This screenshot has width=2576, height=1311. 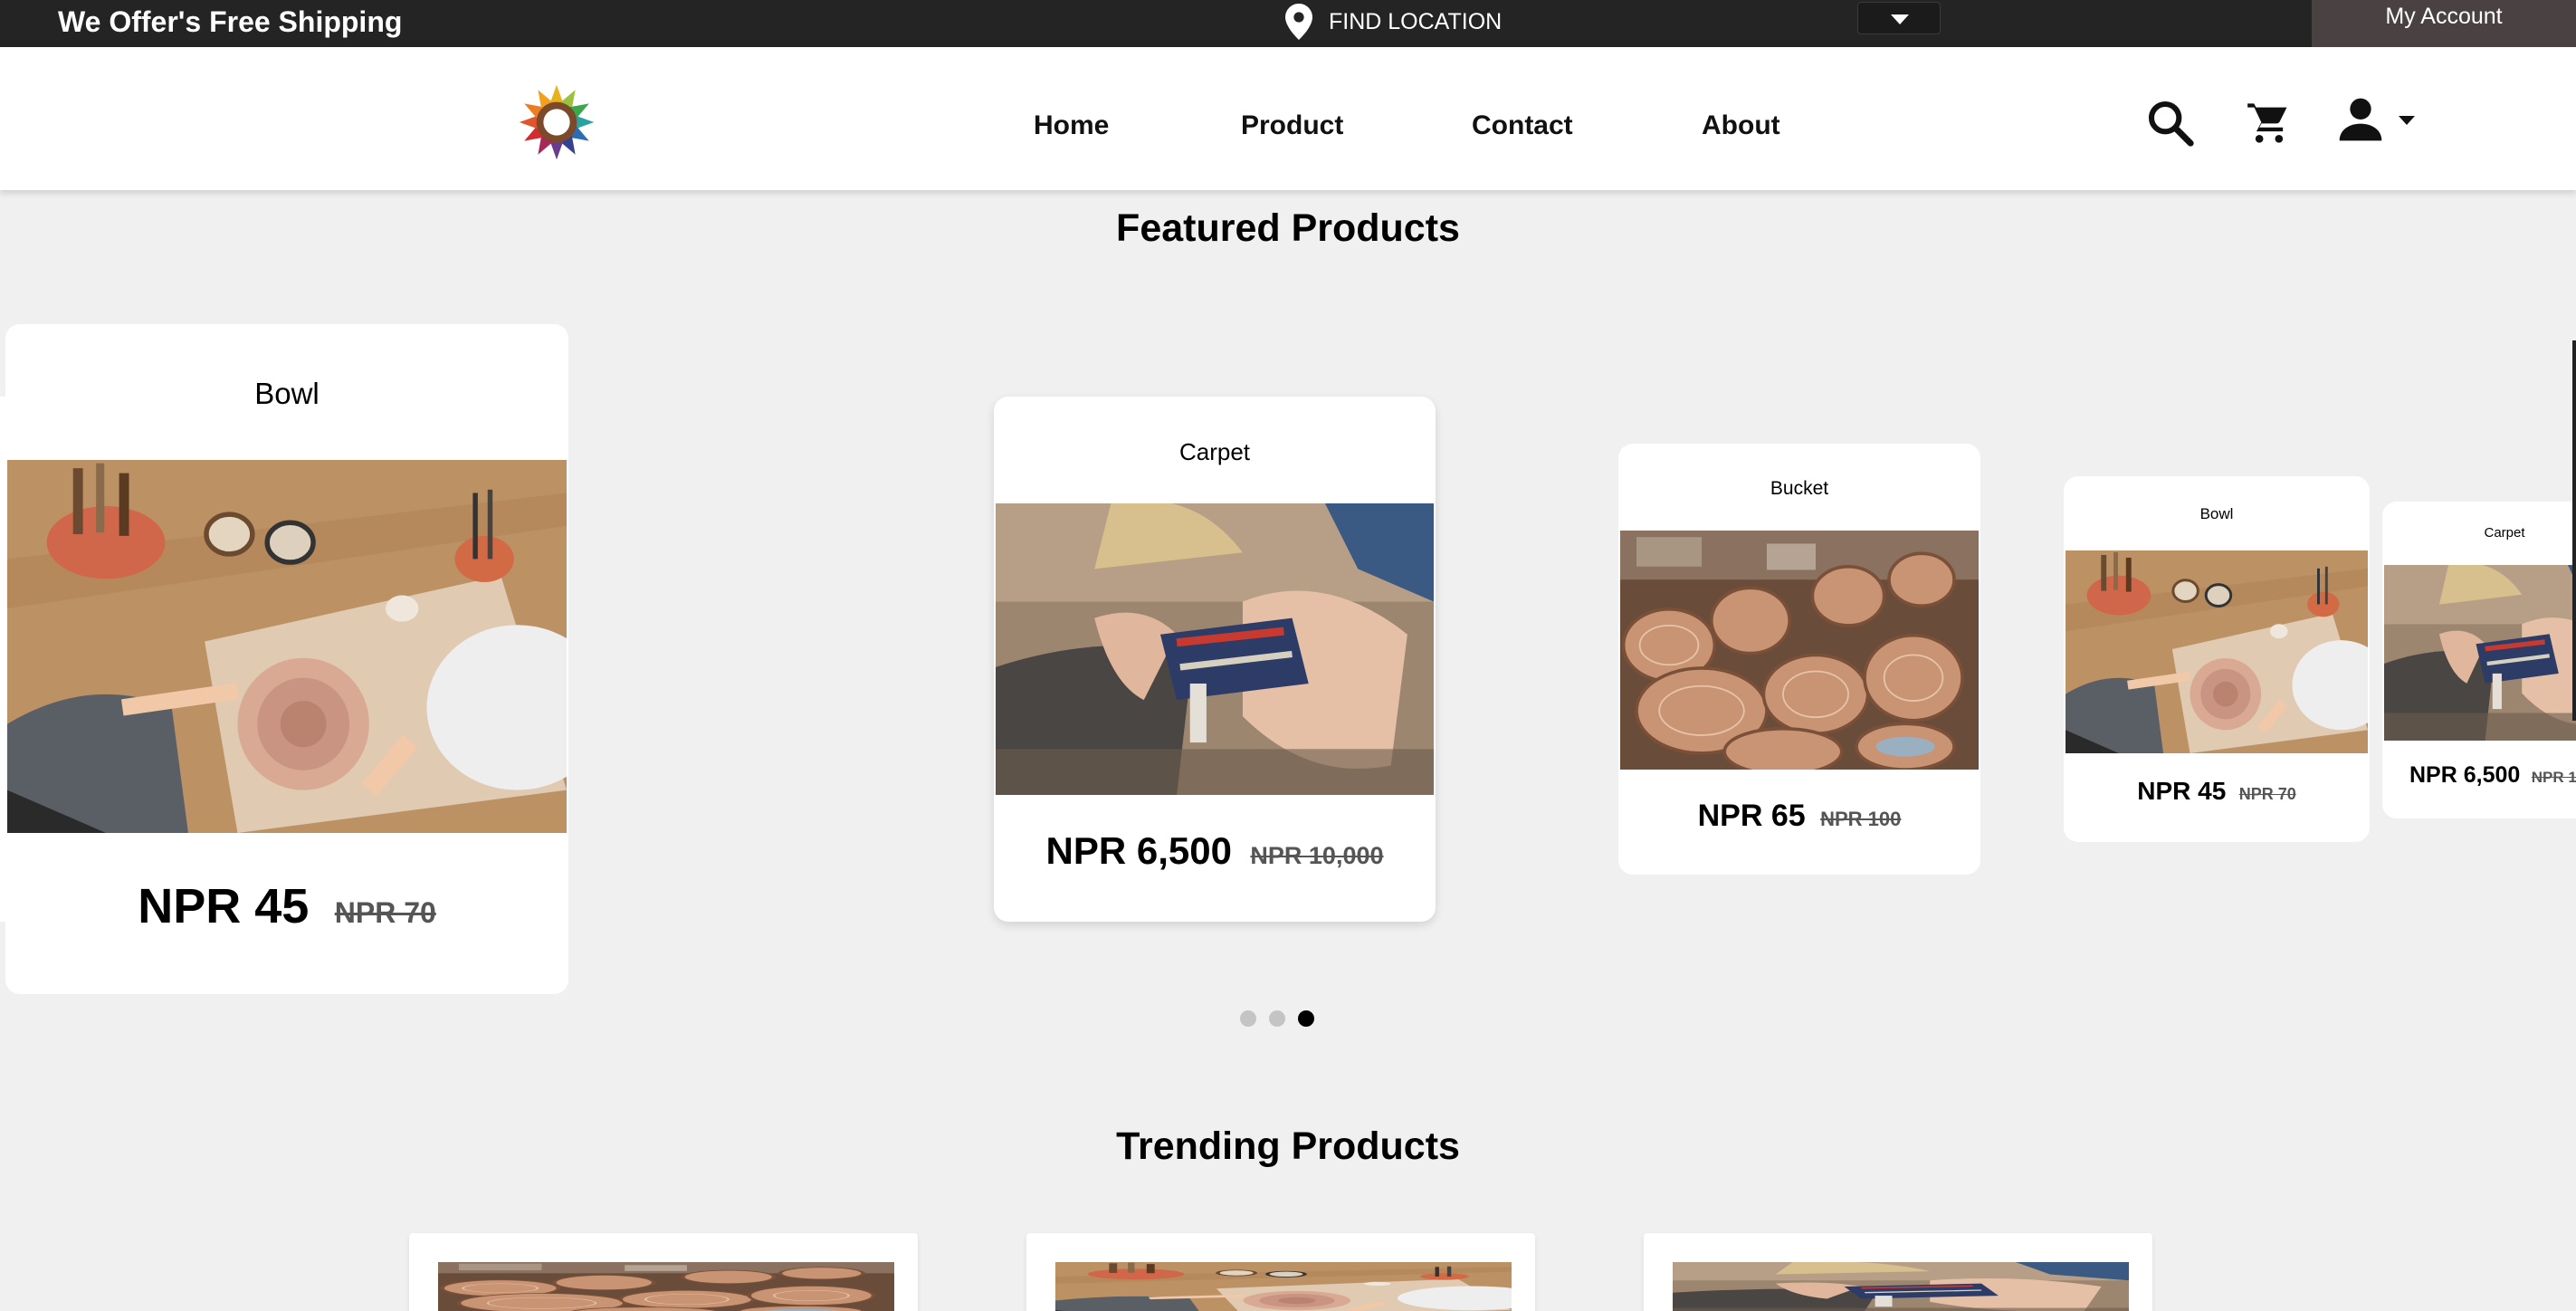 I want to click on price-old: NPR 100, so click(x=1861, y=819).